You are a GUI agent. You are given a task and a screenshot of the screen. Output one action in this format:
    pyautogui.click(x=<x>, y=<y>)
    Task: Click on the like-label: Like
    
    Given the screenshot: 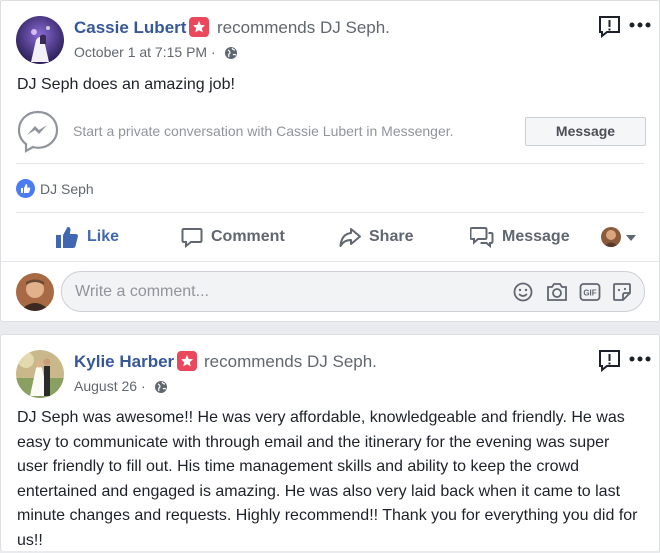 What is the action you would take?
    pyautogui.click(x=103, y=236)
    